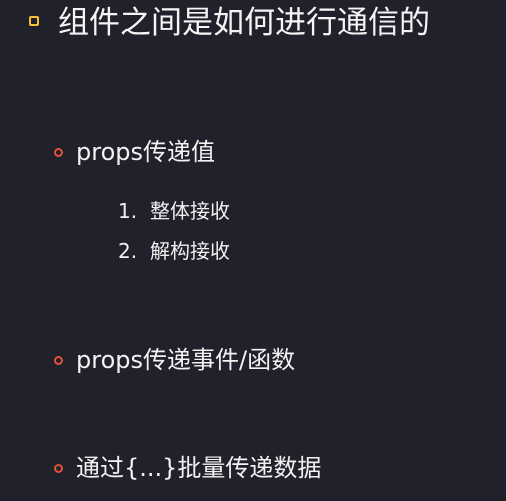 This screenshot has height=501, width=506. Describe the element at coordinates (128, 251) in the screenshot. I see `list-number: 2.` at that location.